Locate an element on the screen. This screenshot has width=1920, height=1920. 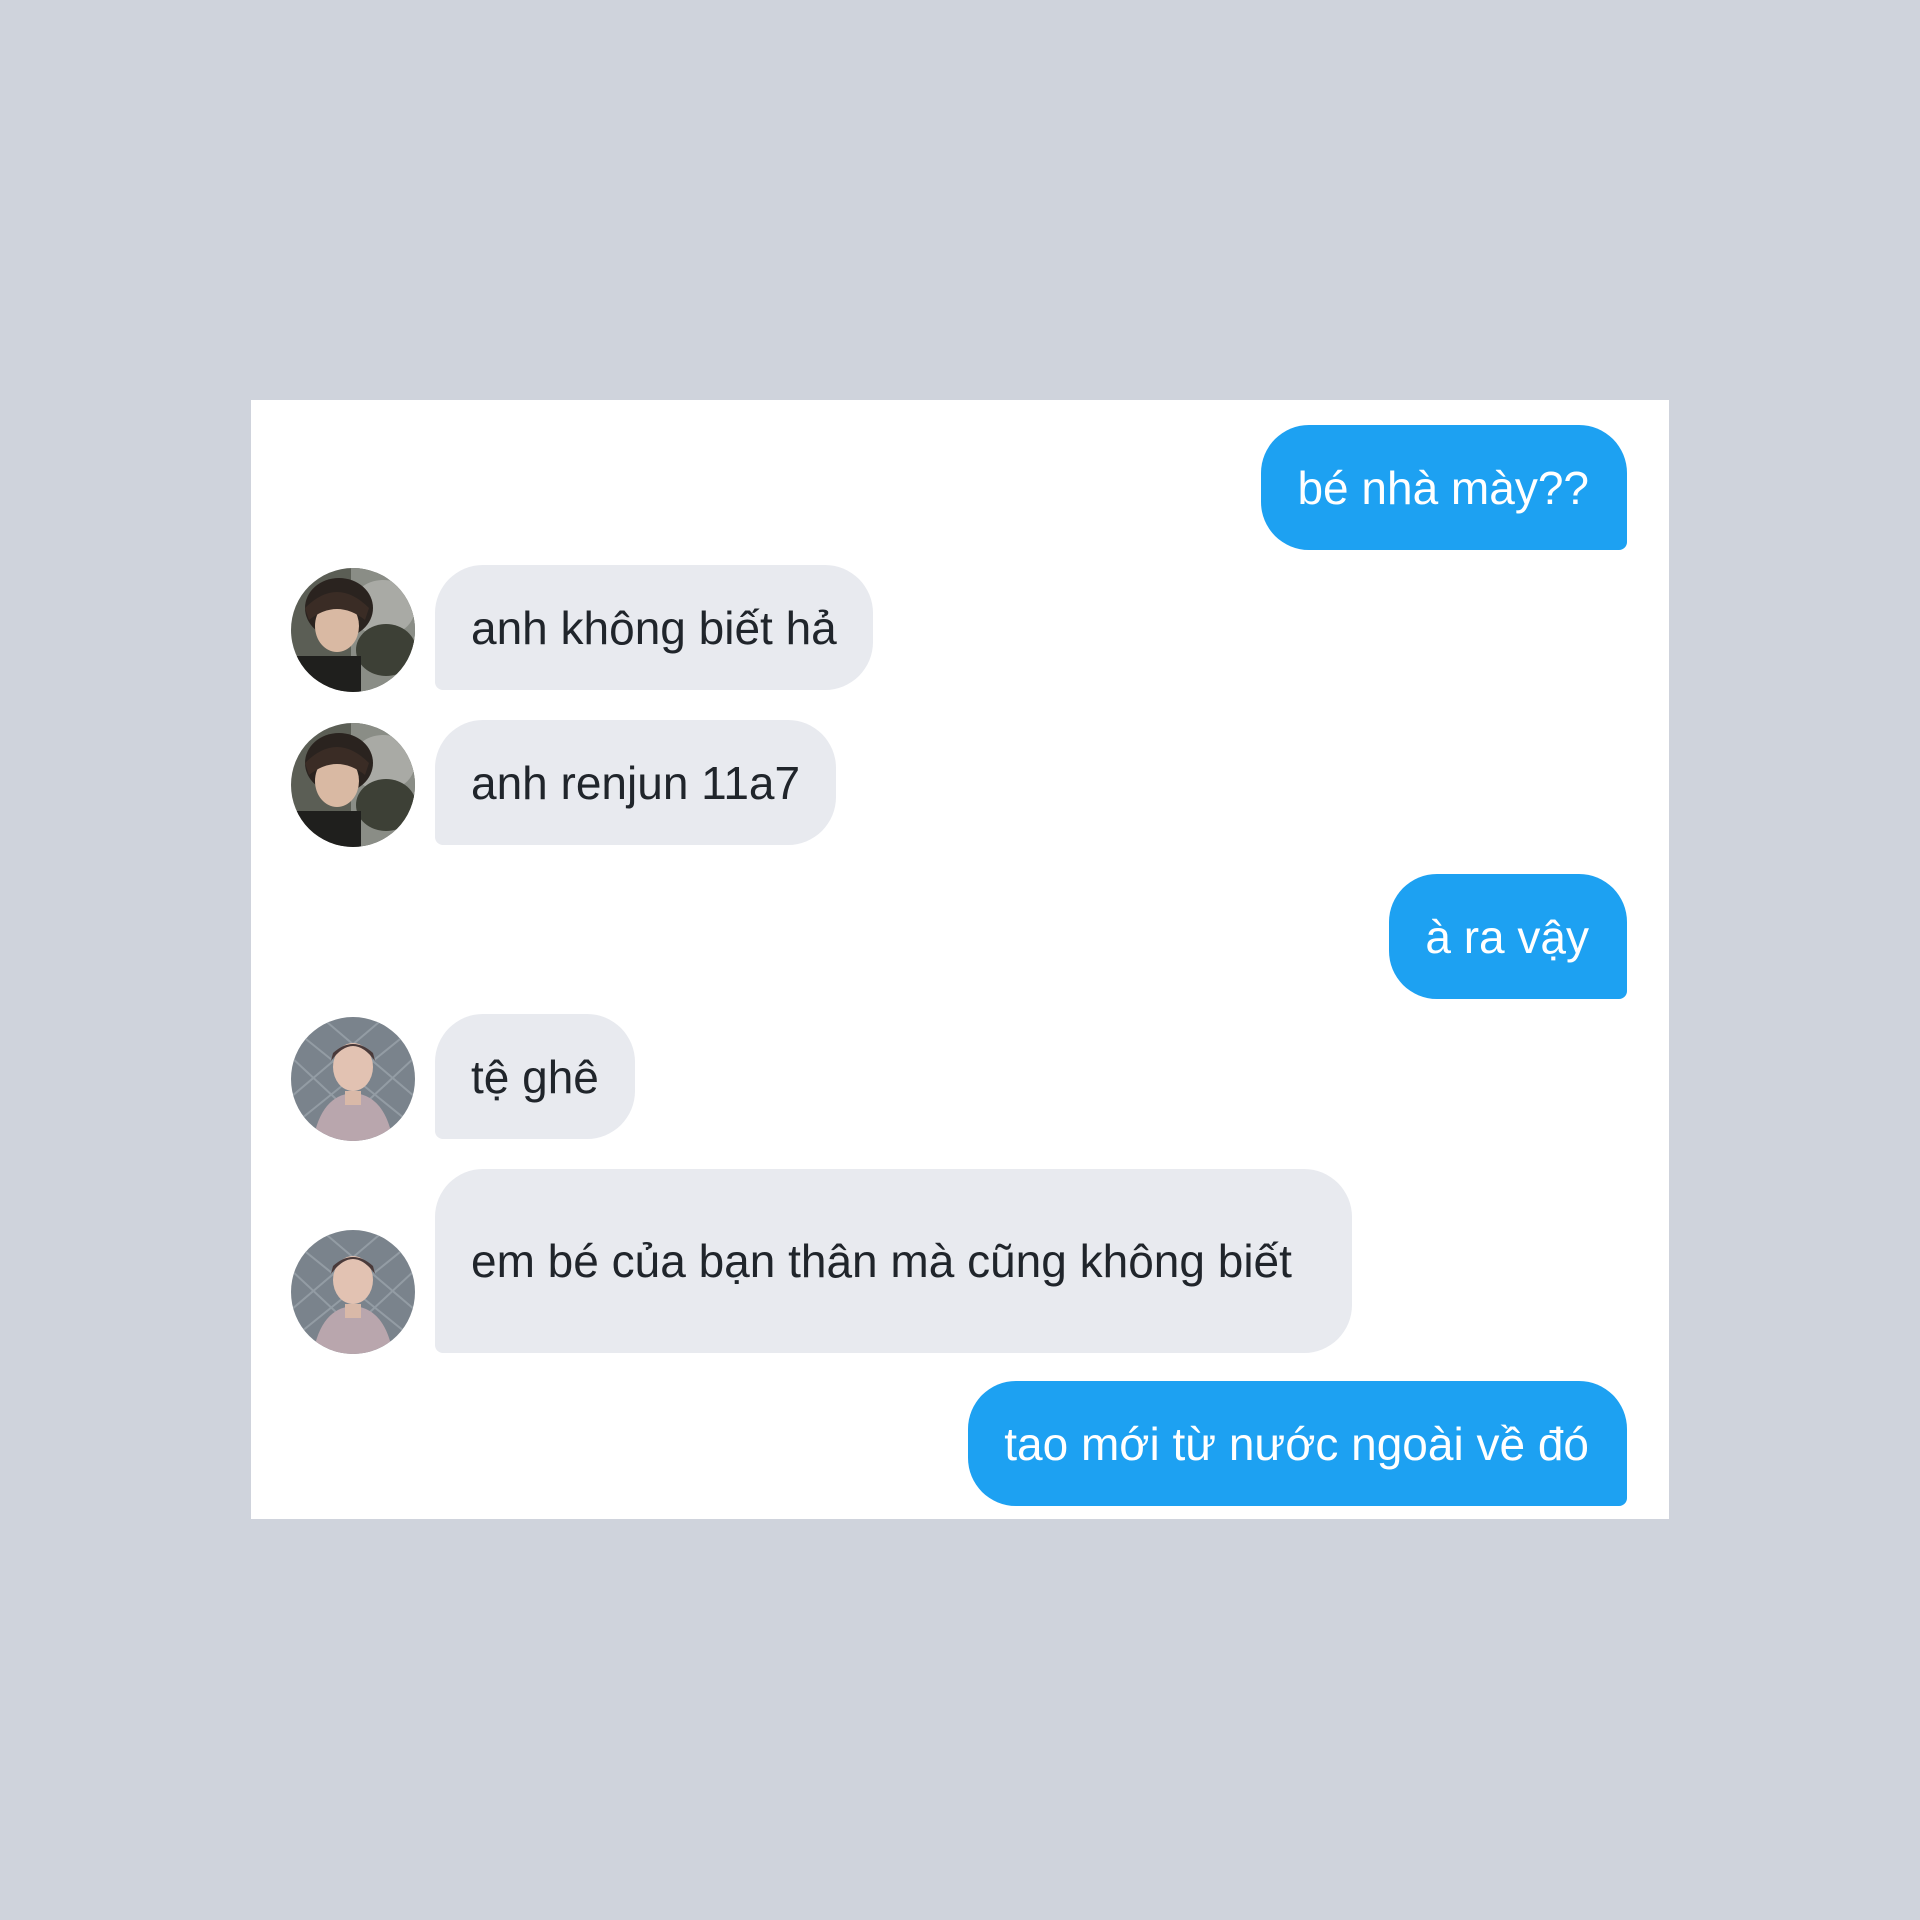
outgoing-message: à ra vậy is located at coordinates (1508, 936).